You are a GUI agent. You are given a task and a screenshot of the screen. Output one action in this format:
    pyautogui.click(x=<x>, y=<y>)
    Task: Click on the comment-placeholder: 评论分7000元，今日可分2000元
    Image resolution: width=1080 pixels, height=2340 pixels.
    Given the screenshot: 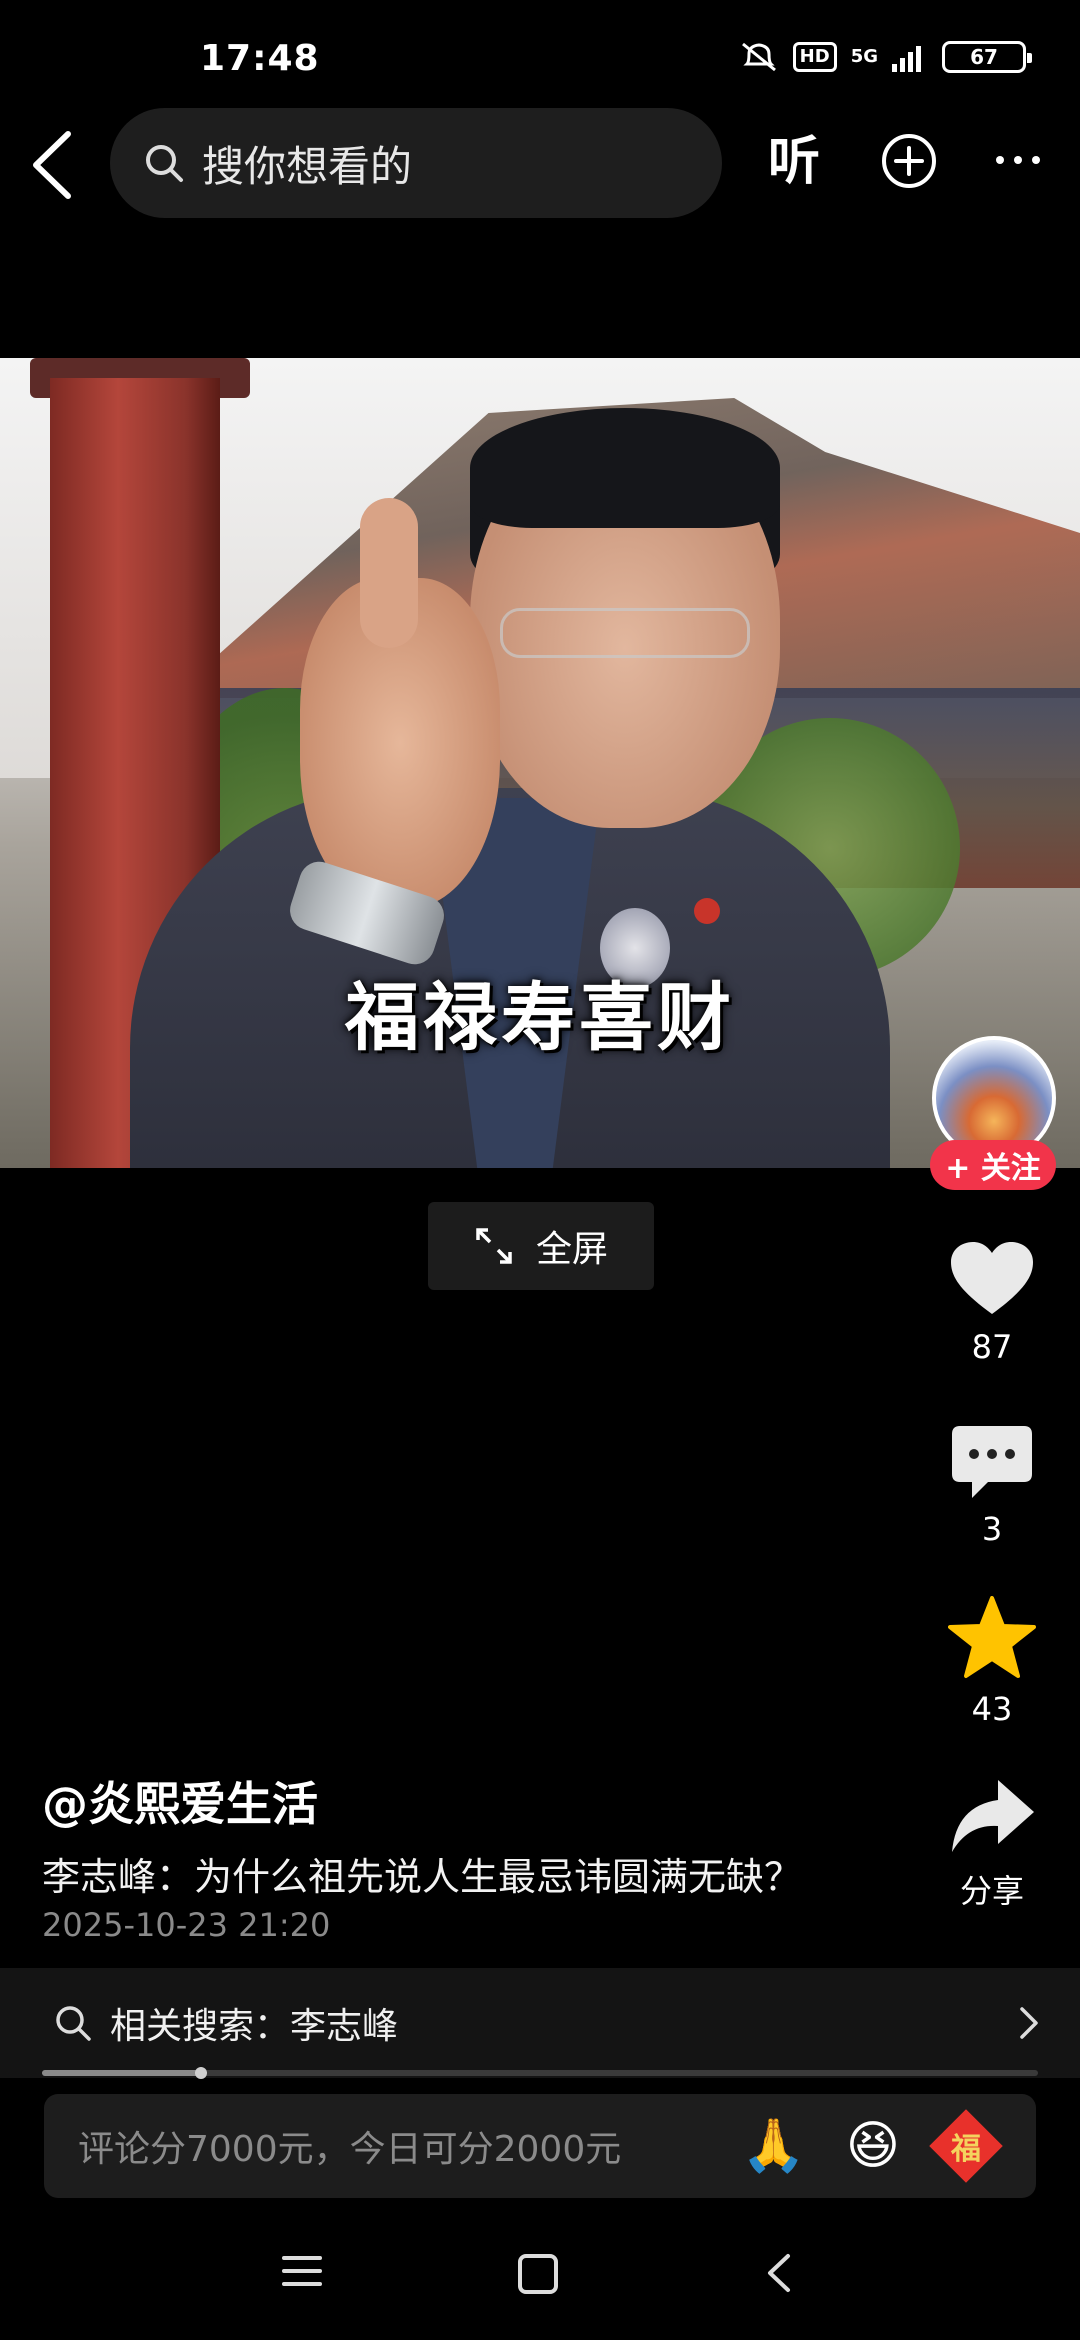 What is the action you would take?
    pyautogui.click(x=350, y=2149)
    